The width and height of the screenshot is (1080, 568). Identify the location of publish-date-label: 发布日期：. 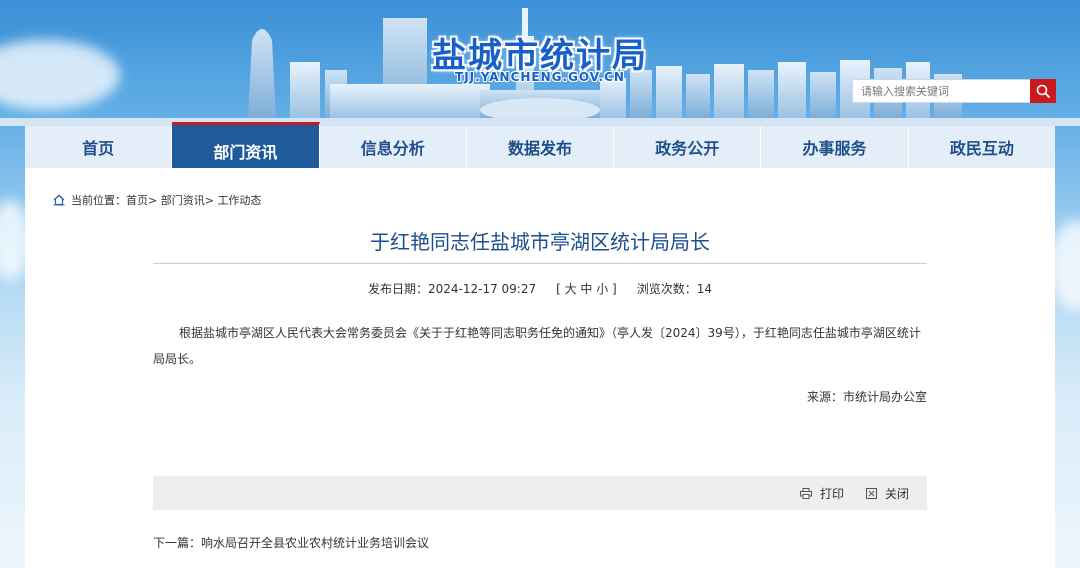
(397, 289).